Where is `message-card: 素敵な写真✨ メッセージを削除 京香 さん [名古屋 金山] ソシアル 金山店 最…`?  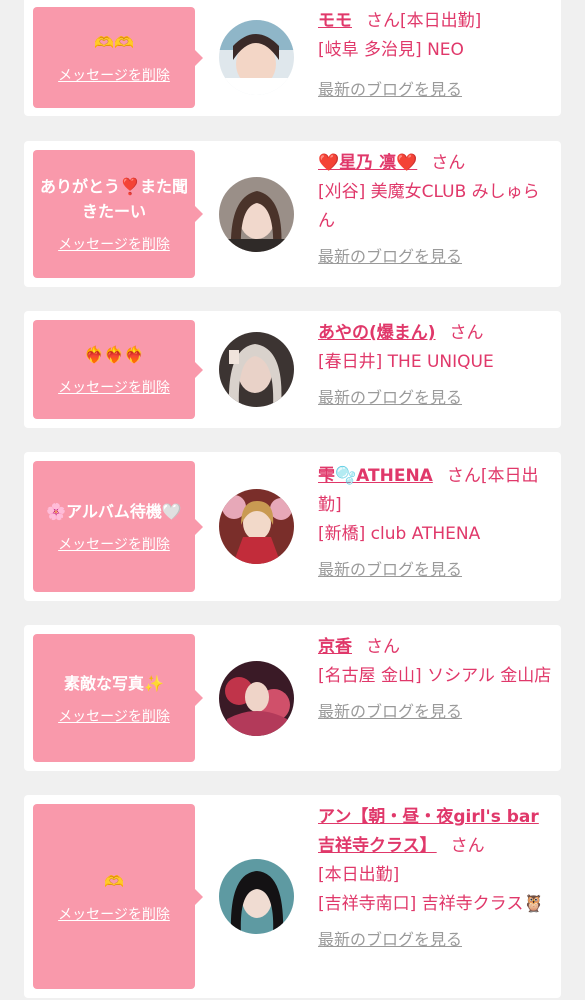 message-card: 素敵な写真✨ メッセージを削除 京香 さん [名古屋 金山] ソシアル 金山店 最… is located at coordinates (292, 698).